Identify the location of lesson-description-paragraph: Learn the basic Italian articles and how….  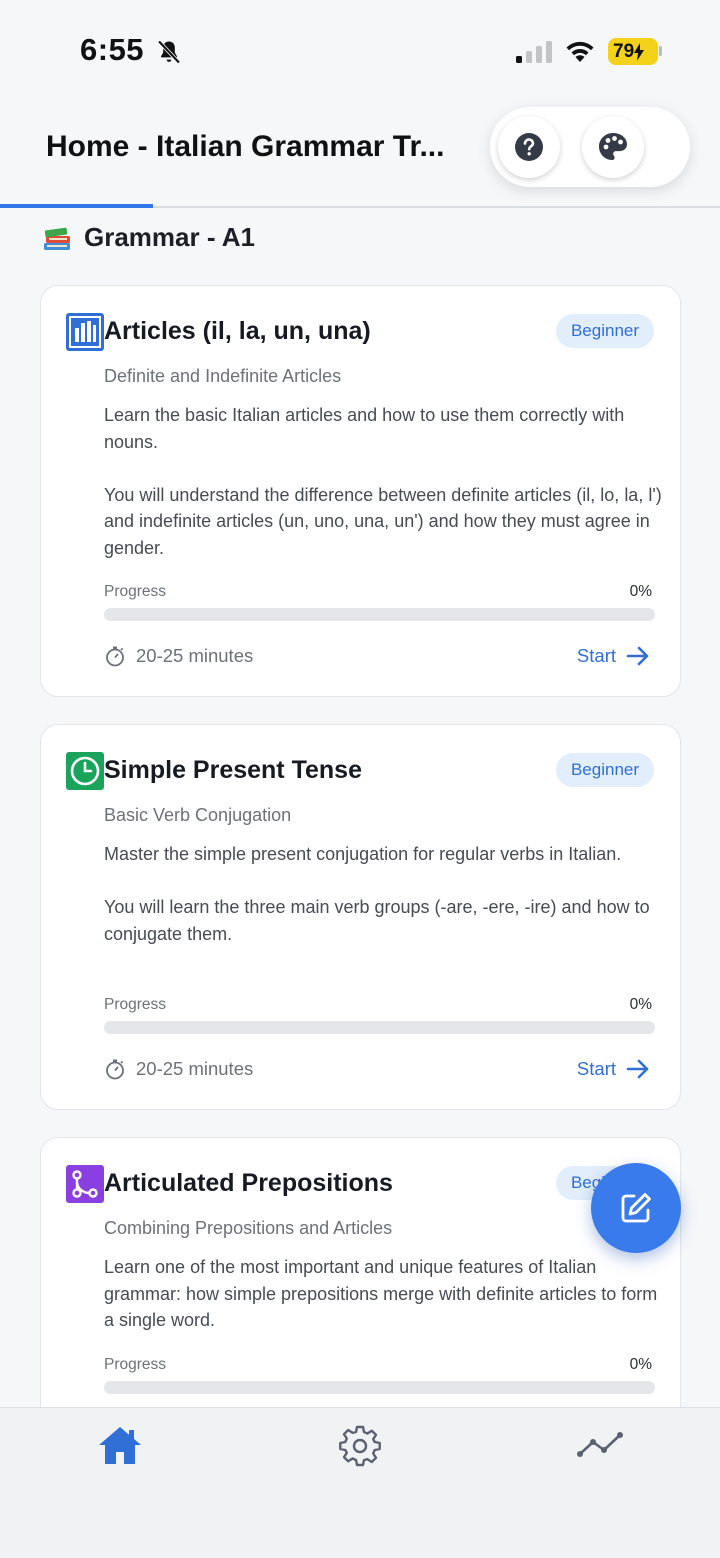
(364, 428).